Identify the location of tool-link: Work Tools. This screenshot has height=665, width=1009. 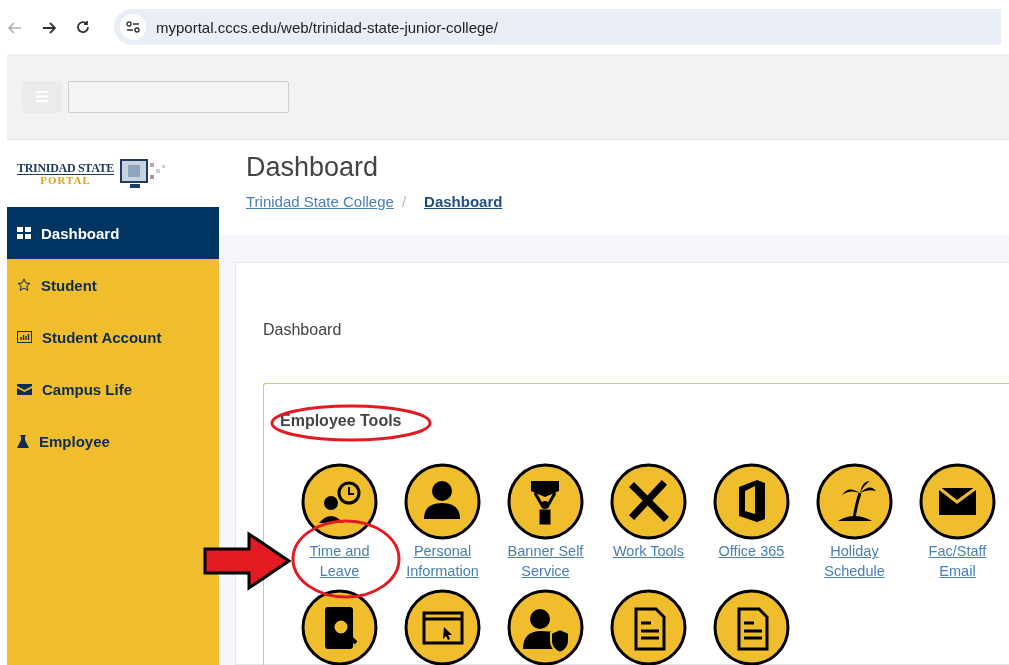
(648, 551).